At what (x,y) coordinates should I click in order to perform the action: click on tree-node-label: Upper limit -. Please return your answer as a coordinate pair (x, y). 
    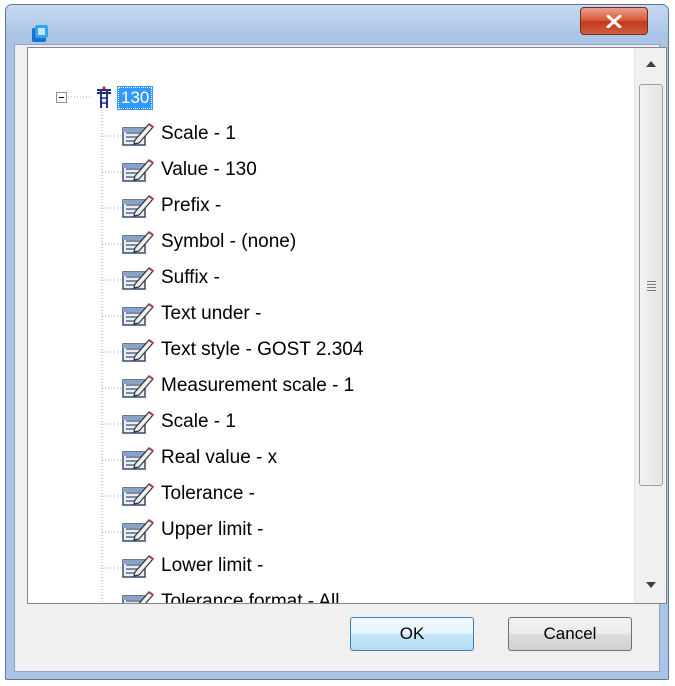
    Looking at the image, I should click on (212, 529).